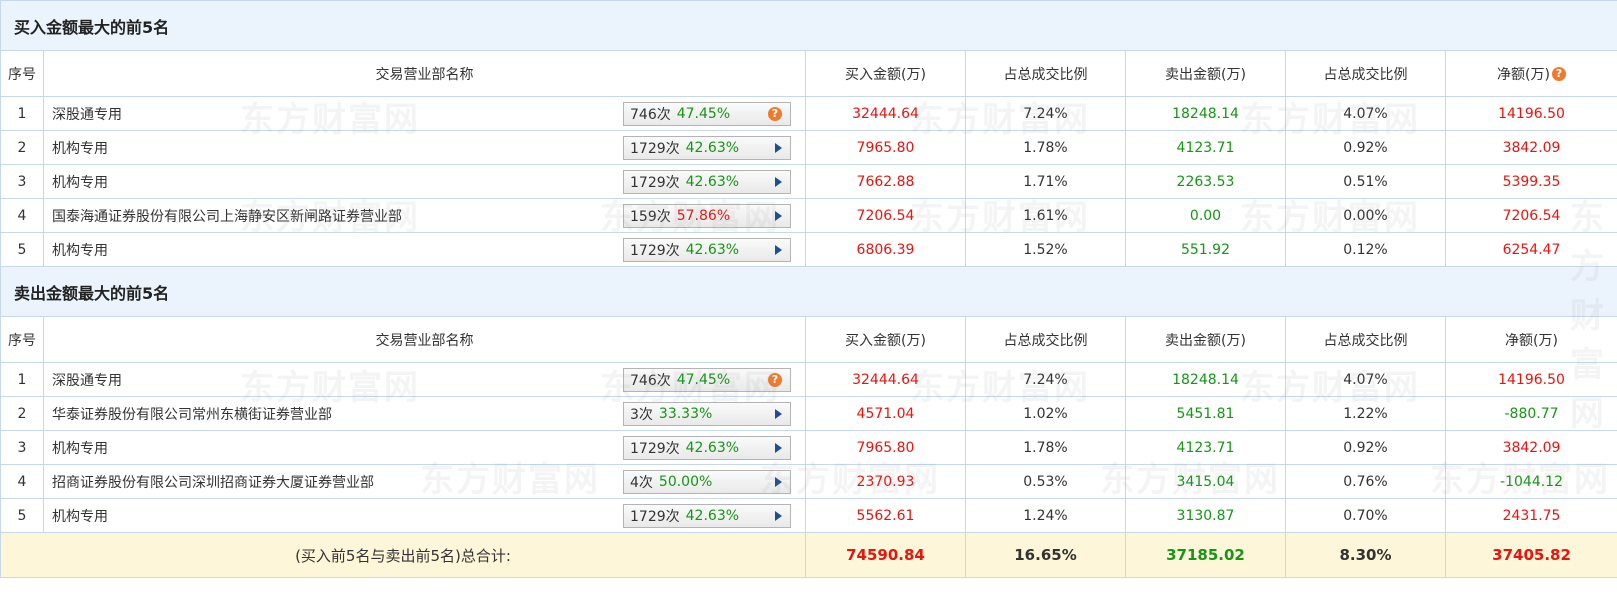 This screenshot has width=1617, height=597. Describe the element at coordinates (1205, 147) in the screenshot. I see `sell-amount: 4123.71` at that location.